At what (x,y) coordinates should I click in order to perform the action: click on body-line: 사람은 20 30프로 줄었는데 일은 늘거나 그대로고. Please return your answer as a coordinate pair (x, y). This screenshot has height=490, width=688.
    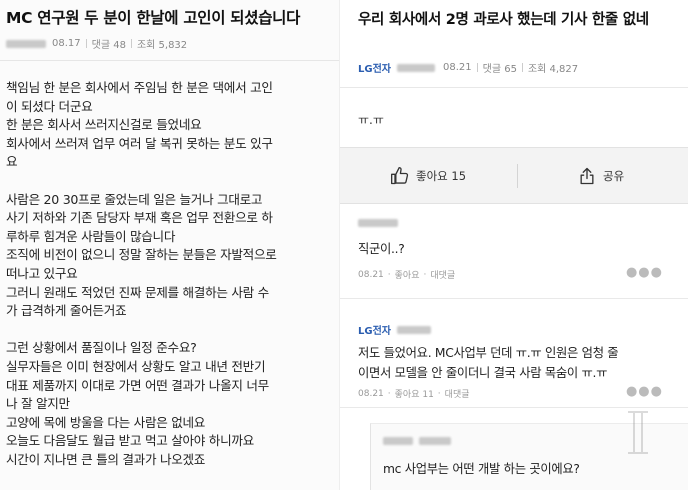
    Looking at the image, I should click on (134, 199).